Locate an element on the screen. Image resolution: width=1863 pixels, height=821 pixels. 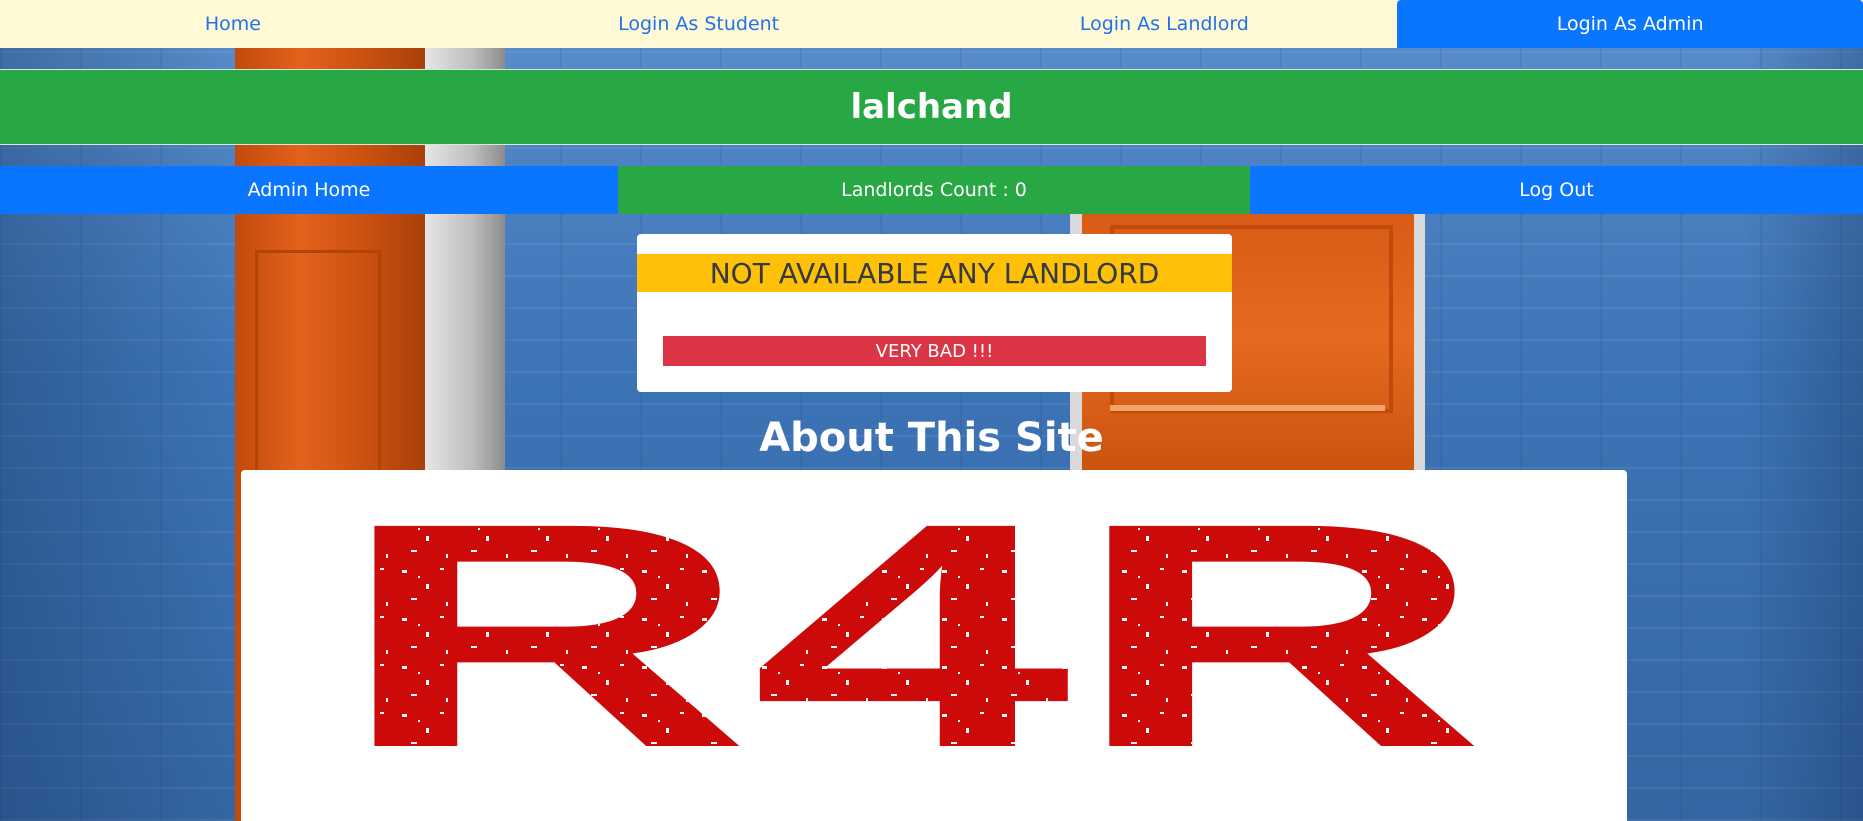
admin-home-button: Admin Home is located at coordinates (309, 190).